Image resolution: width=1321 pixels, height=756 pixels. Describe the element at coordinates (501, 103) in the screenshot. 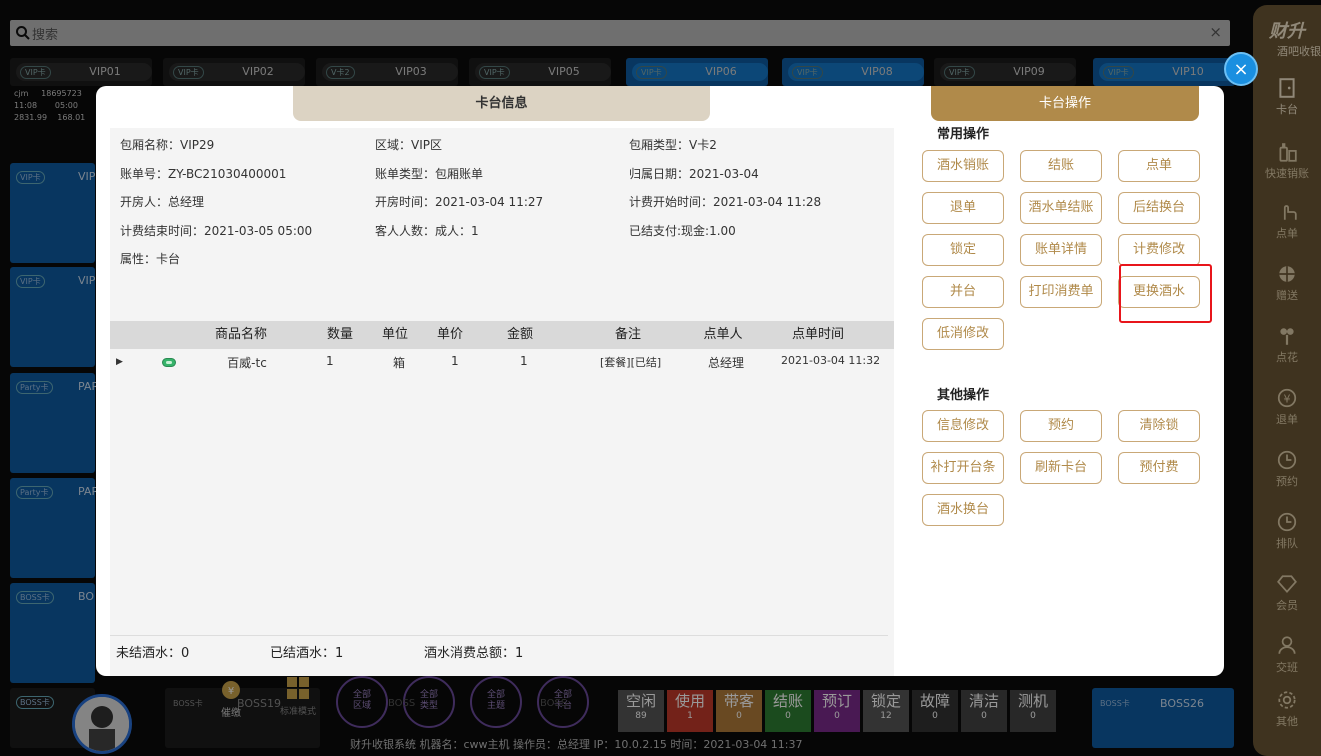

I see `room-info-title: 卡台信息` at that location.